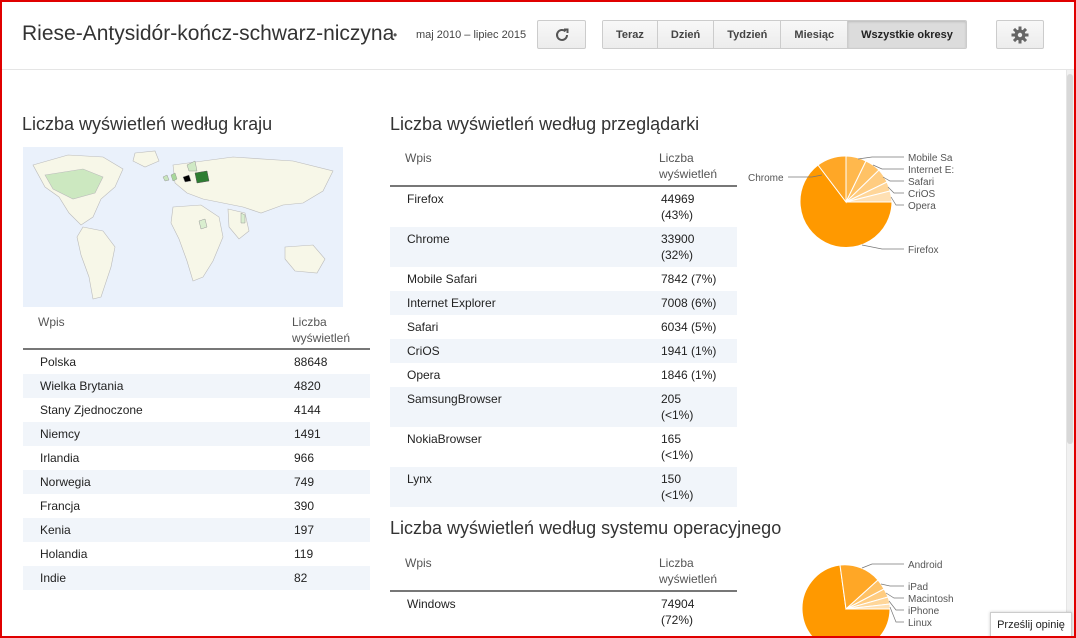 The width and height of the screenshot is (1076, 638). I want to click on row-views: 165, so click(671, 439).